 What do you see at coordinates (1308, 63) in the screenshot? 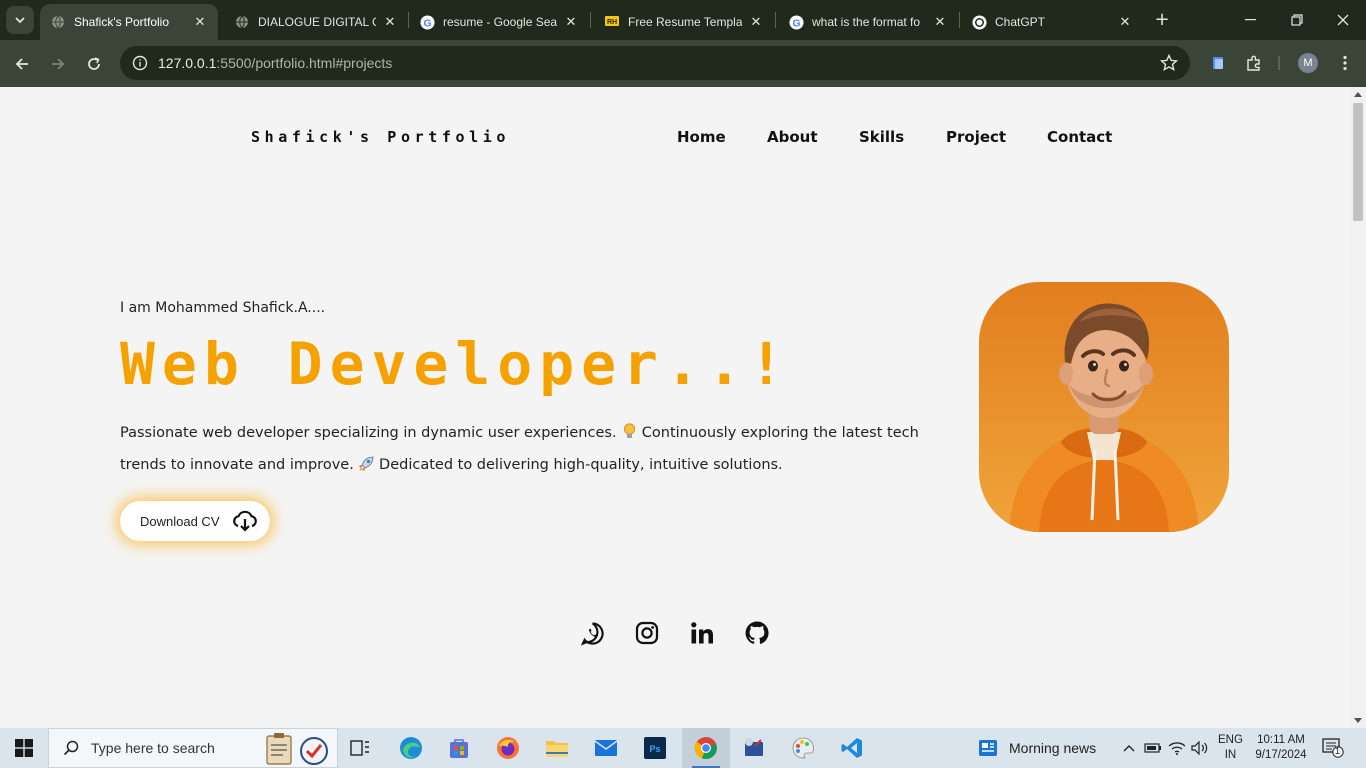
I see `profile-avatar: M` at bounding box center [1308, 63].